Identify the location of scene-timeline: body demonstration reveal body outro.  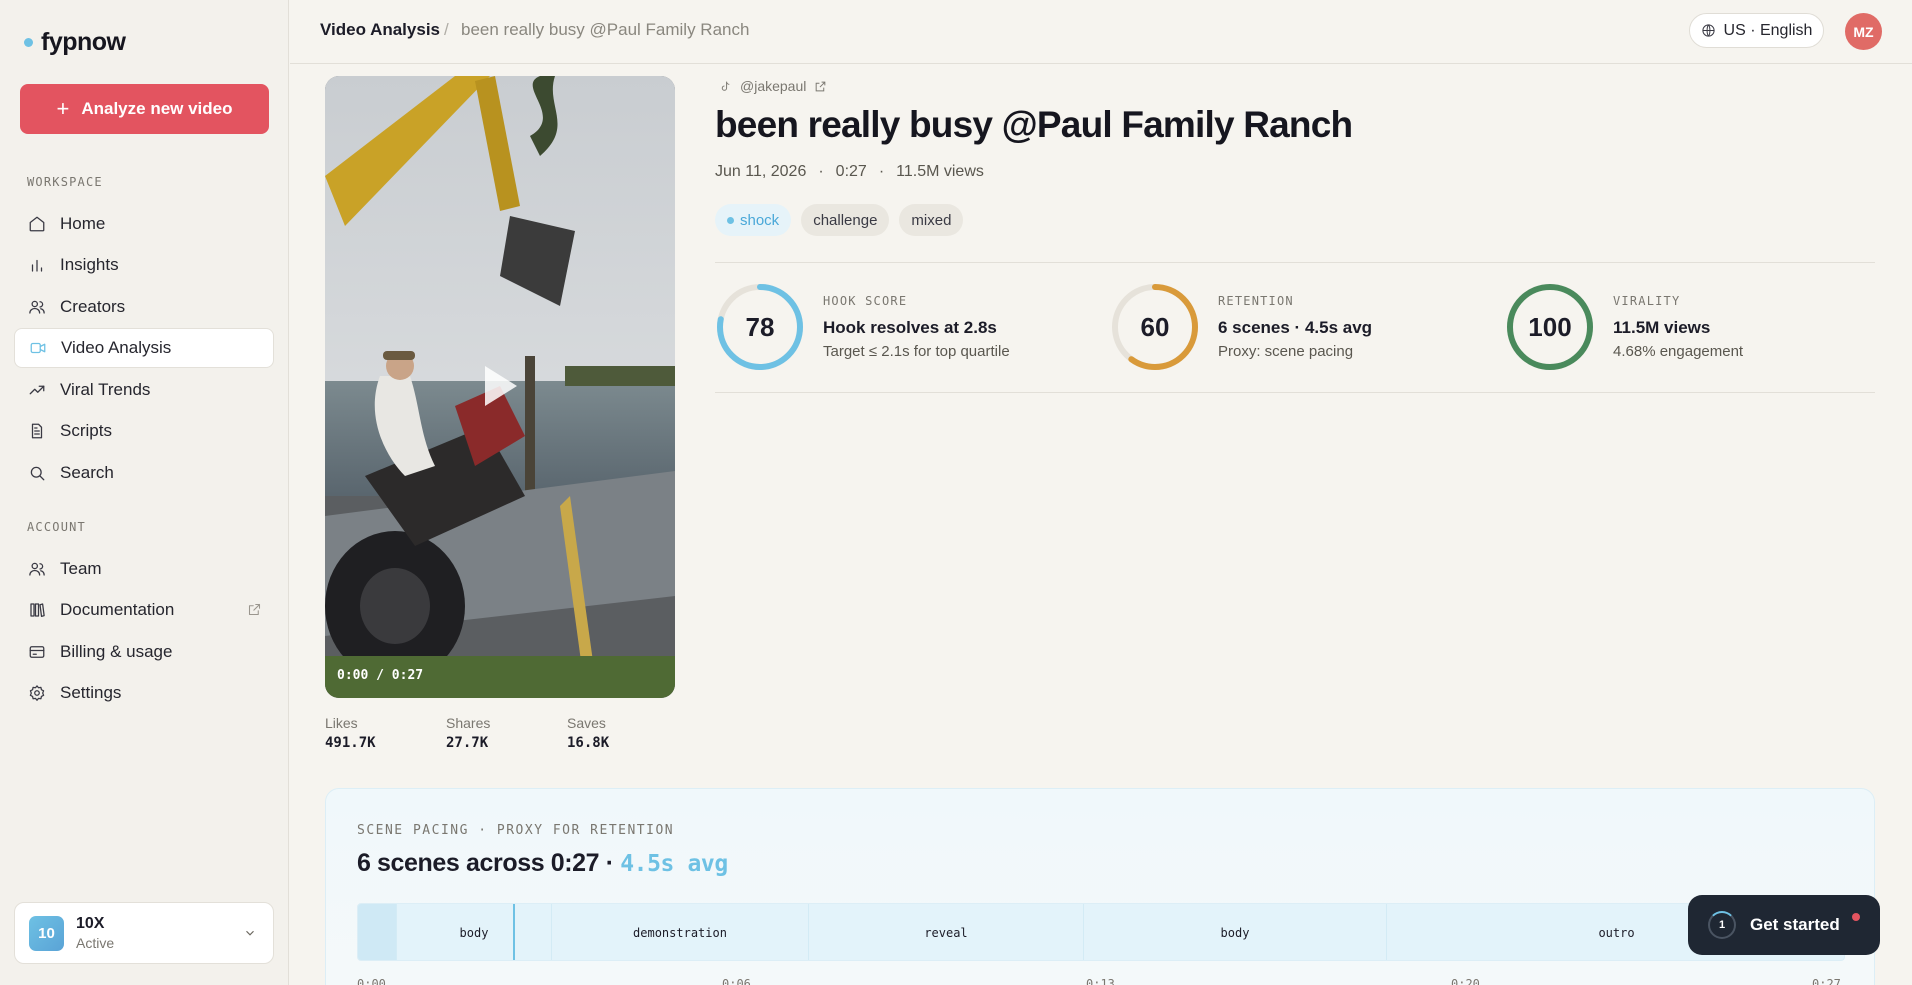
(1101, 932).